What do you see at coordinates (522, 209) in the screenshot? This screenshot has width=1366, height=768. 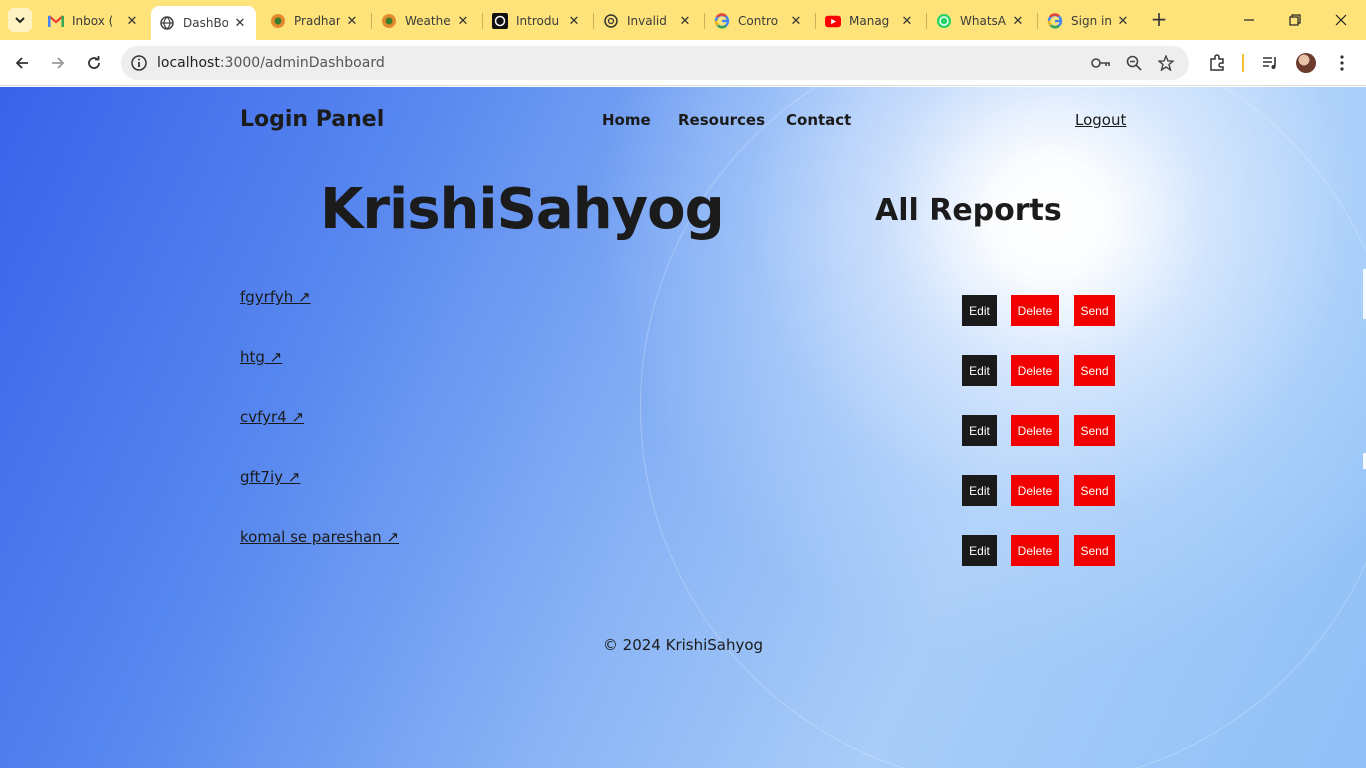 I see `hero-title: KrishiSahyog` at bounding box center [522, 209].